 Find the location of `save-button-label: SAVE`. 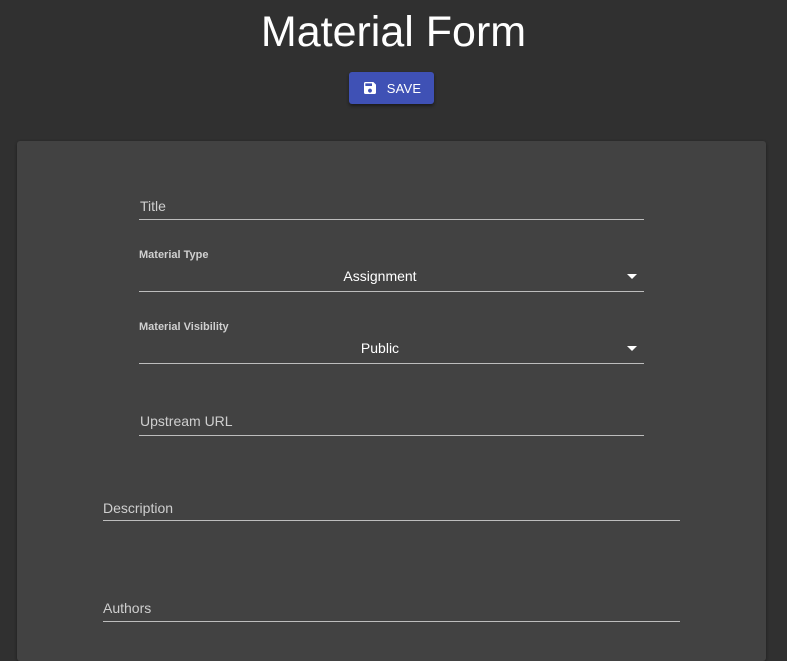

save-button-label: SAVE is located at coordinates (404, 88).